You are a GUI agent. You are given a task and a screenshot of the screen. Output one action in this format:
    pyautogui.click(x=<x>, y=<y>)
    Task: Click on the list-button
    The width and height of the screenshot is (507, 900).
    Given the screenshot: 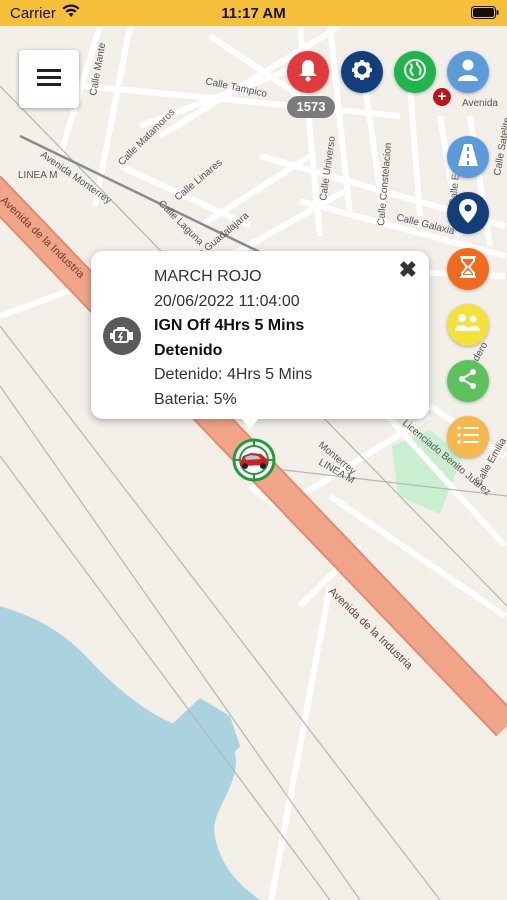 What is the action you would take?
    pyautogui.click(x=468, y=437)
    